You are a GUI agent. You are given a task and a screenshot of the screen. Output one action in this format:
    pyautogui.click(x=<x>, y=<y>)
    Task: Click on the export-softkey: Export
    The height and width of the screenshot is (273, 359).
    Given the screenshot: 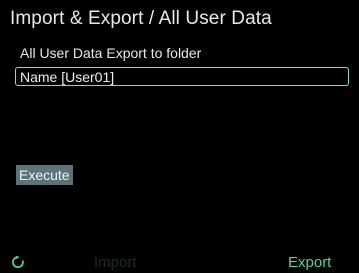 What is the action you would take?
    pyautogui.click(x=309, y=262)
    